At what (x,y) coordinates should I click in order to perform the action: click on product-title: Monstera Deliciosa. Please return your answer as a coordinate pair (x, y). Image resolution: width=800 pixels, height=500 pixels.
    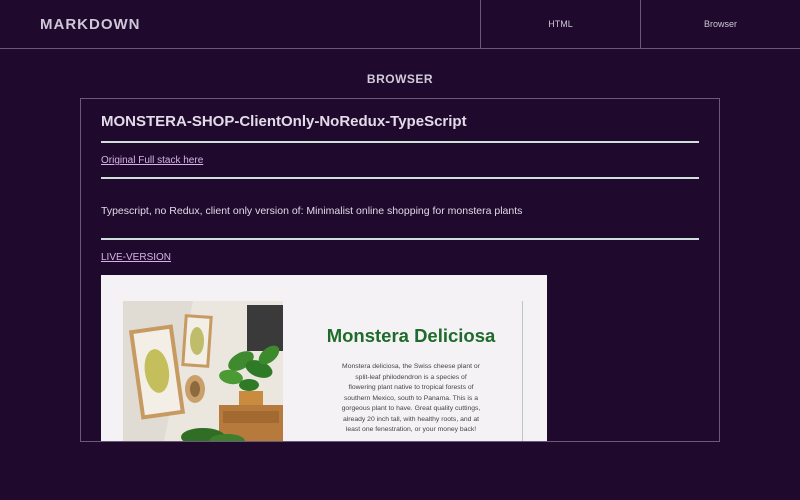
    Looking at the image, I should click on (411, 335).